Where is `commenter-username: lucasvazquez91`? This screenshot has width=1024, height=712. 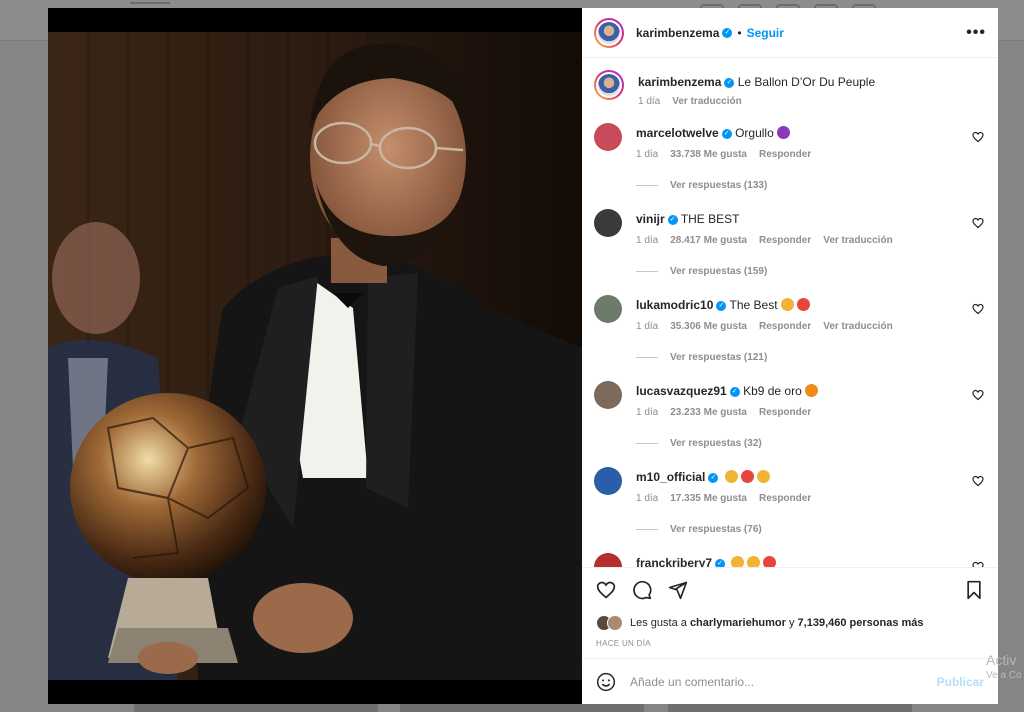
commenter-username: lucasvazquez91 is located at coordinates (681, 391).